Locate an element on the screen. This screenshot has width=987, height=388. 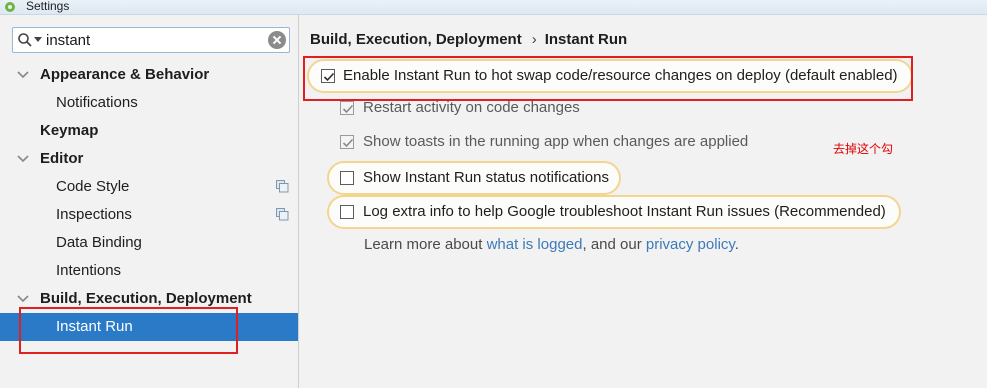
breadcrumb-current: Instant Run is located at coordinates (586, 39).